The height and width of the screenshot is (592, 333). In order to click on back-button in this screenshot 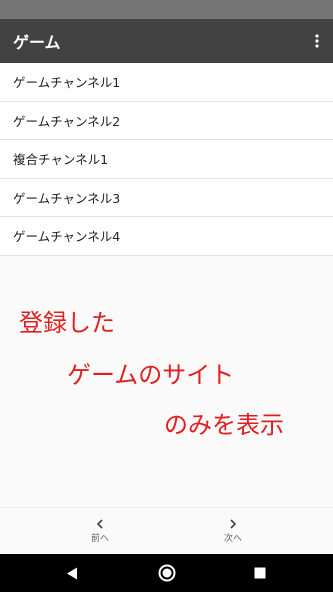, I will do `click(72, 573)`.